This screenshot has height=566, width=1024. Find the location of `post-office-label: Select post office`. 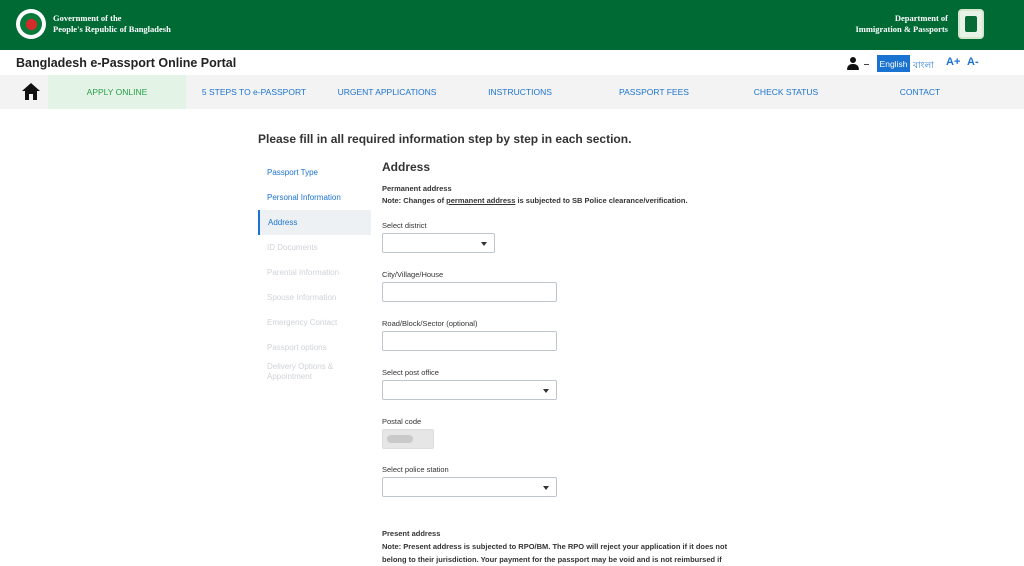

post-office-label: Select post office is located at coordinates (410, 372).